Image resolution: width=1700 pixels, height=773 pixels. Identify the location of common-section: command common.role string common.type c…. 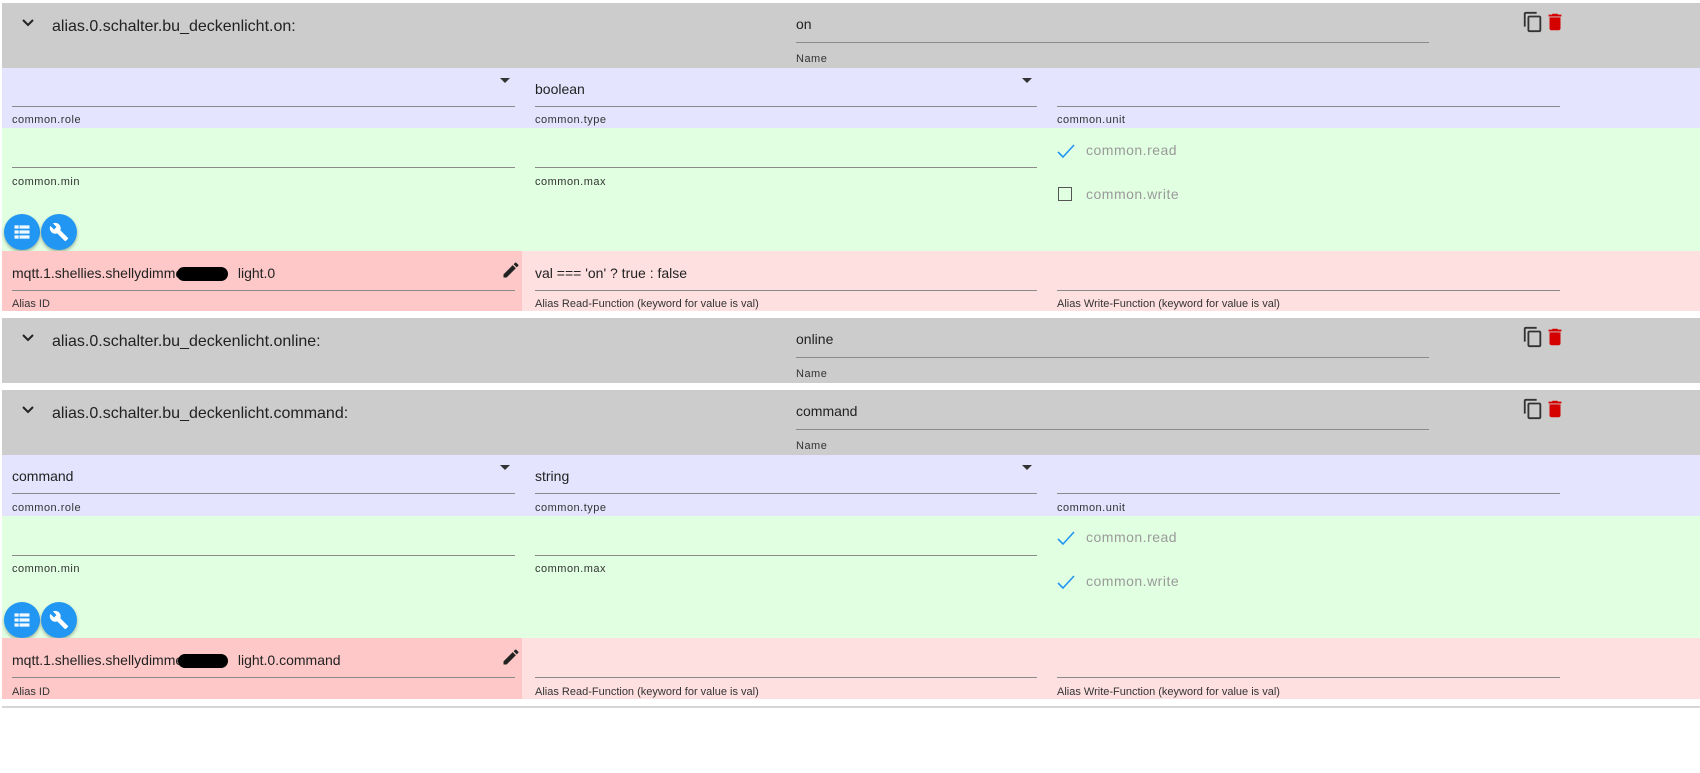
(851, 485).